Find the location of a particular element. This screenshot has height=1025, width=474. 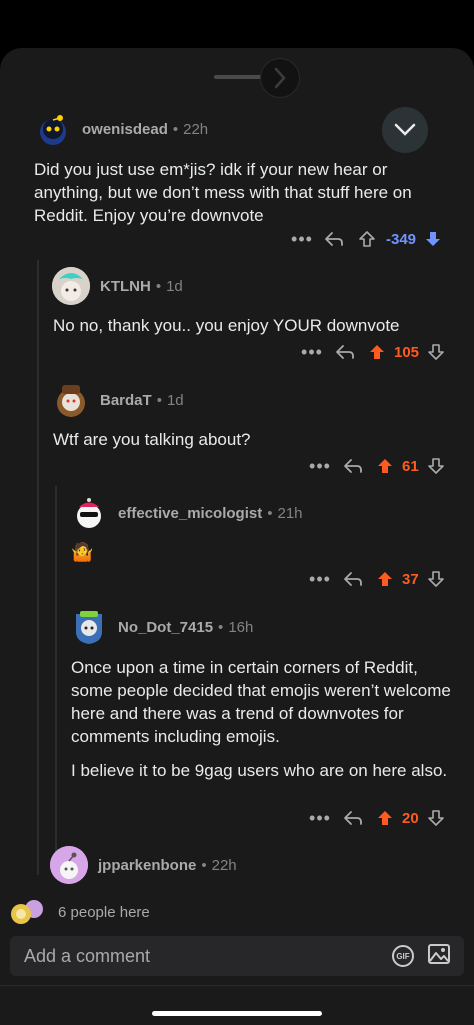

comment-composer: GIF is located at coordinates (237, 956).